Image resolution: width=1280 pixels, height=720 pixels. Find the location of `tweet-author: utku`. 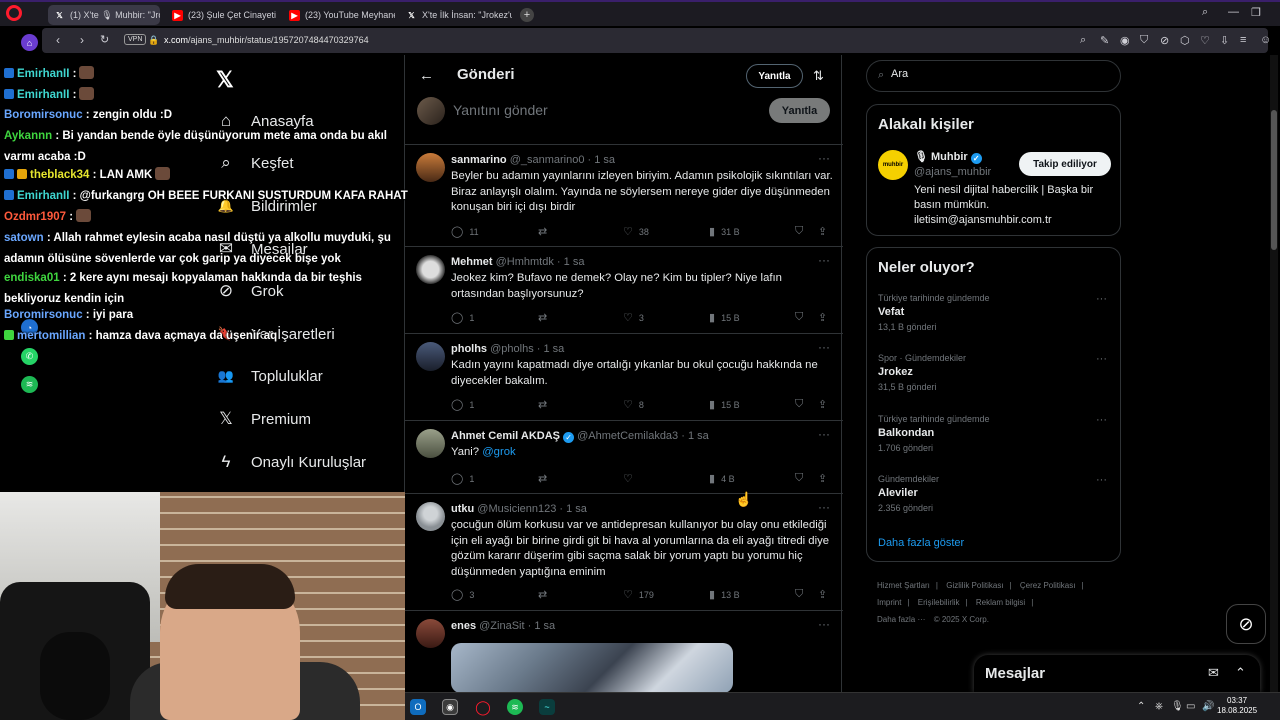

tweet-author: utku is located at coordinates (462, 509).